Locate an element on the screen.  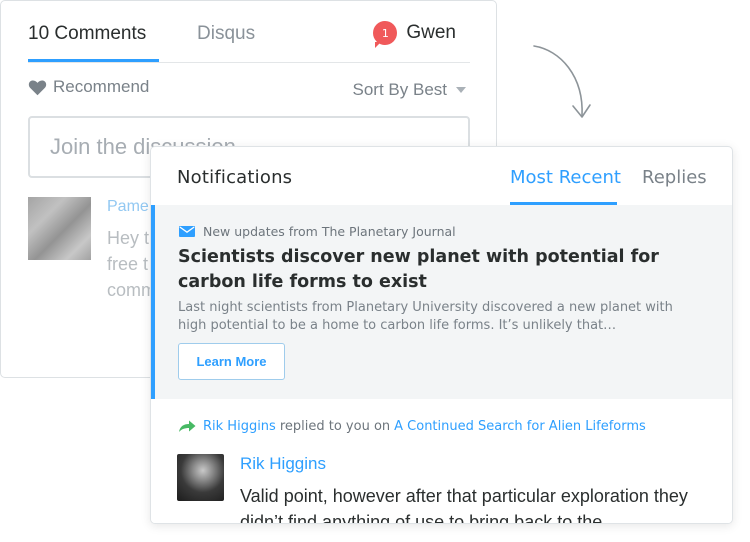
reply-actor-link: Rik Higgins is located at coordinates (239, 426).